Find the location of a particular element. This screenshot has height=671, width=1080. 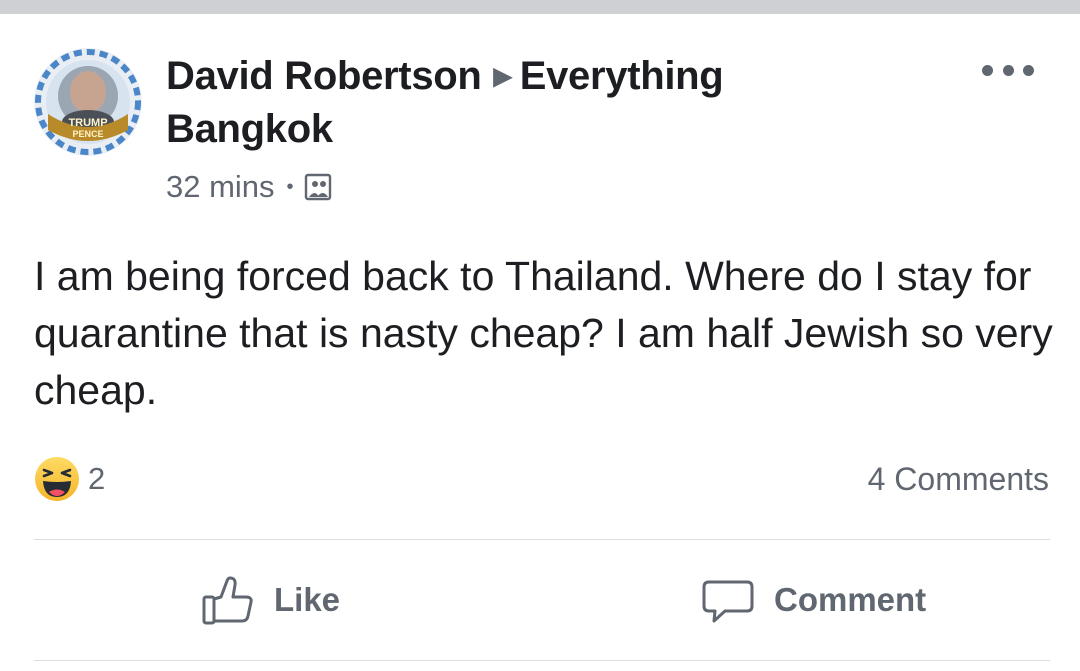

reactions-summary: 2 is located at coordinates (69, 479).